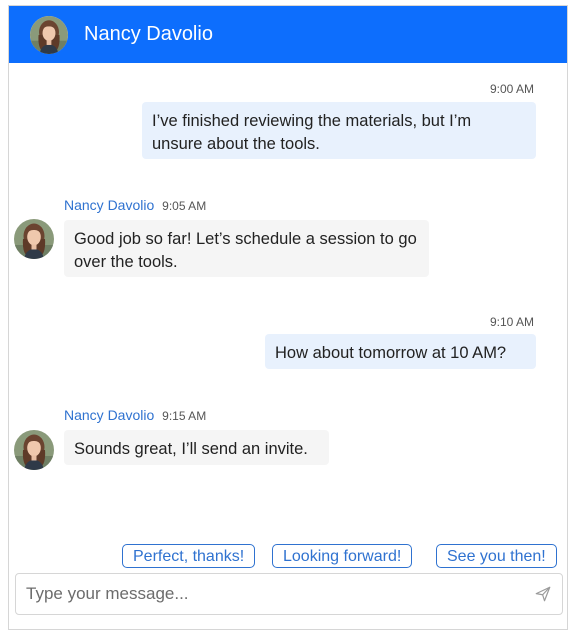 The width and height of the screenshot is (576, 634). What do you see at coordinates (543, 594) in the screenshot?
I see `send-icon` at bounding box center [543, 594].